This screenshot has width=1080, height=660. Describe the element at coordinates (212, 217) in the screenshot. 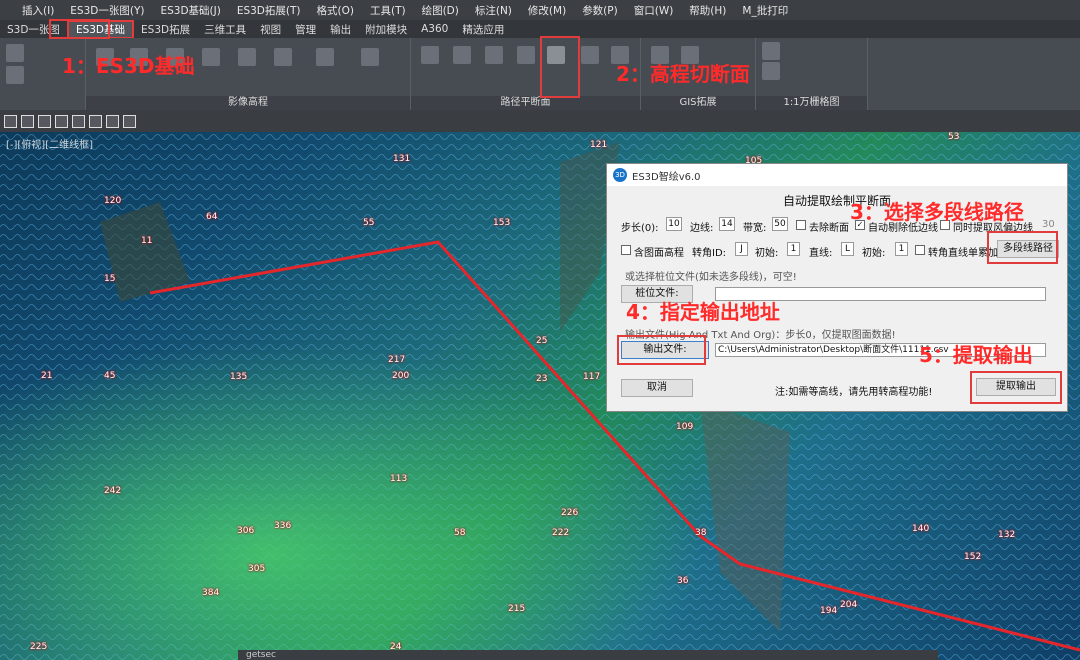

I see `elevation-label: 64` at that location.